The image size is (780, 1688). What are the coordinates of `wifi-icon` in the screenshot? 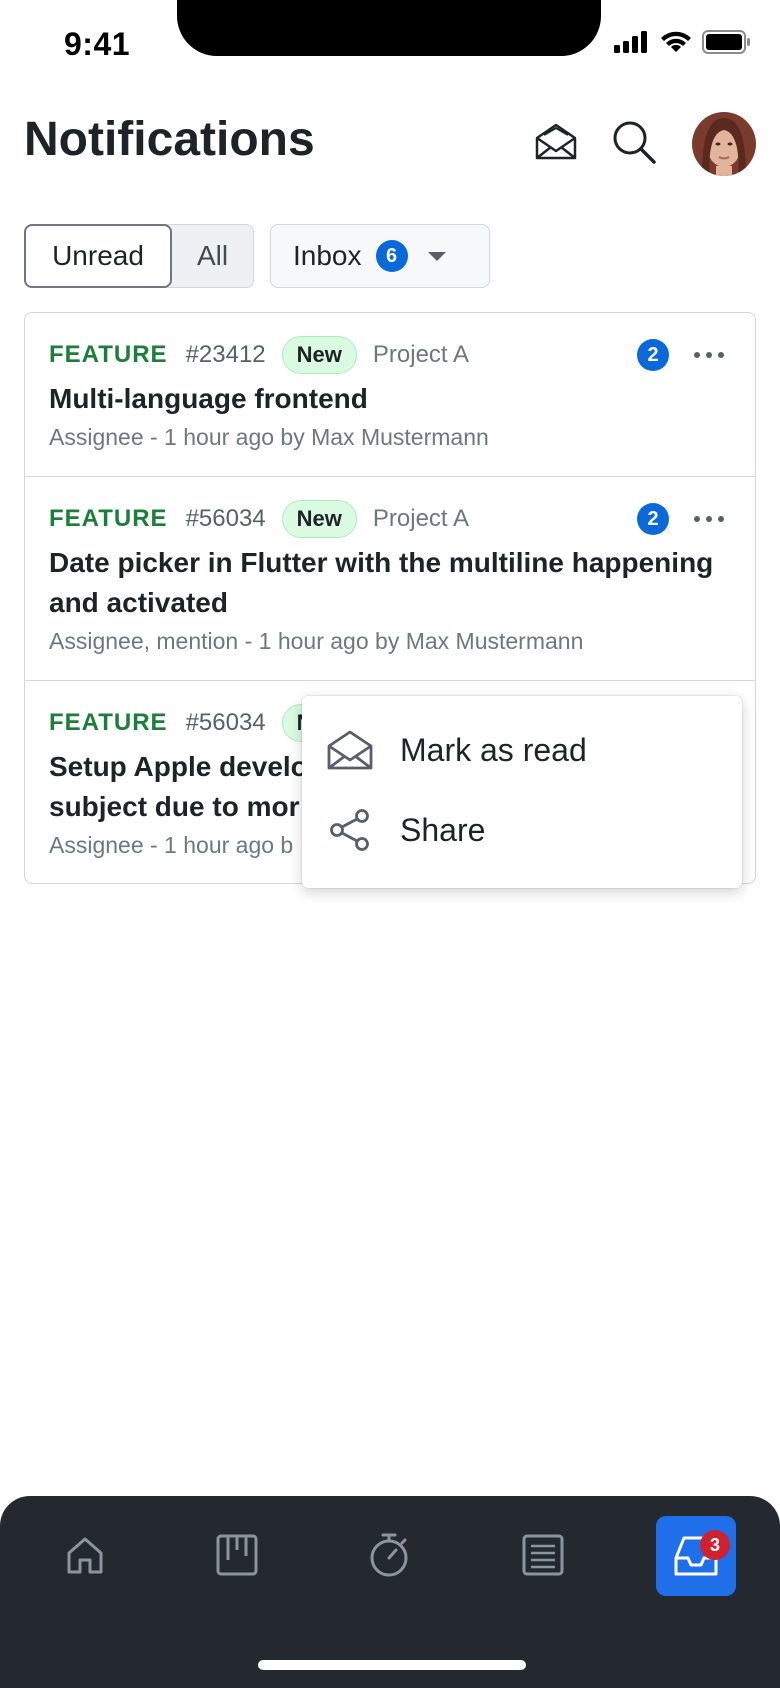 It's located at (676, 41).